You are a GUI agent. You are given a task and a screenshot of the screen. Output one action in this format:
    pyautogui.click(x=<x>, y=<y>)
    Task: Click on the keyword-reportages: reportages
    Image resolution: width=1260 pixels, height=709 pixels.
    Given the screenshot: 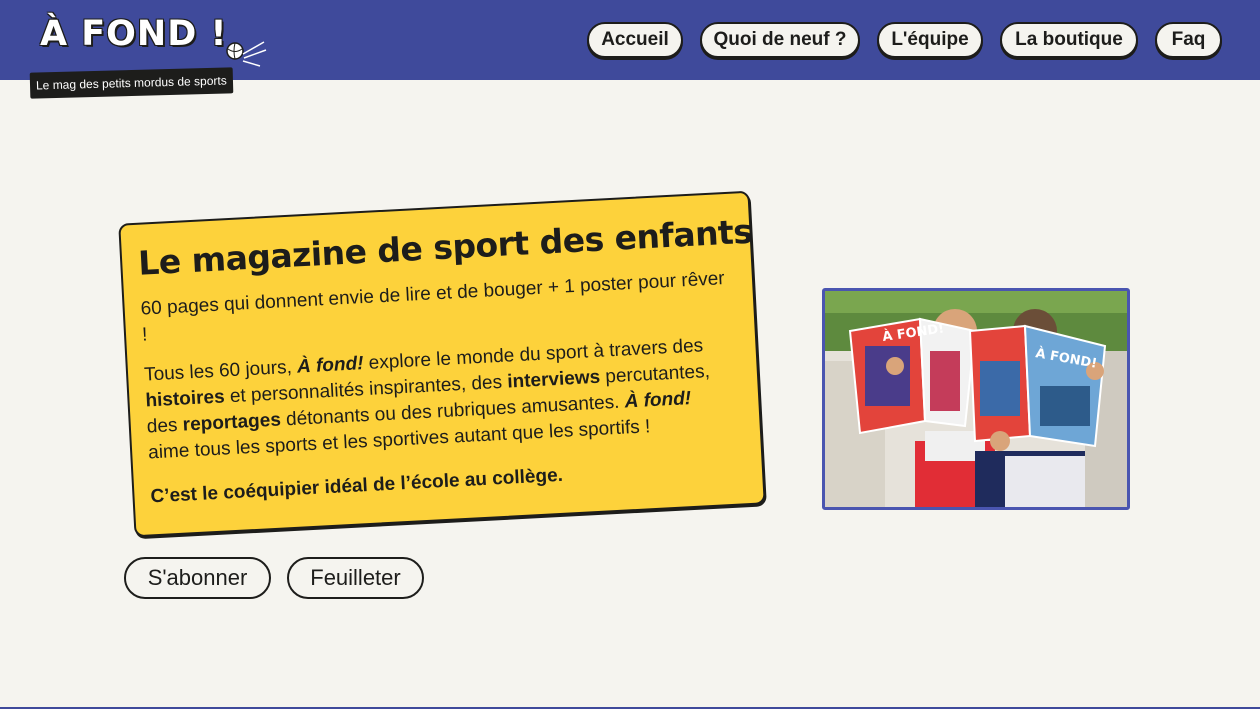 What is the action you would take?
    pyautogui.click(x=232, y=422)
    